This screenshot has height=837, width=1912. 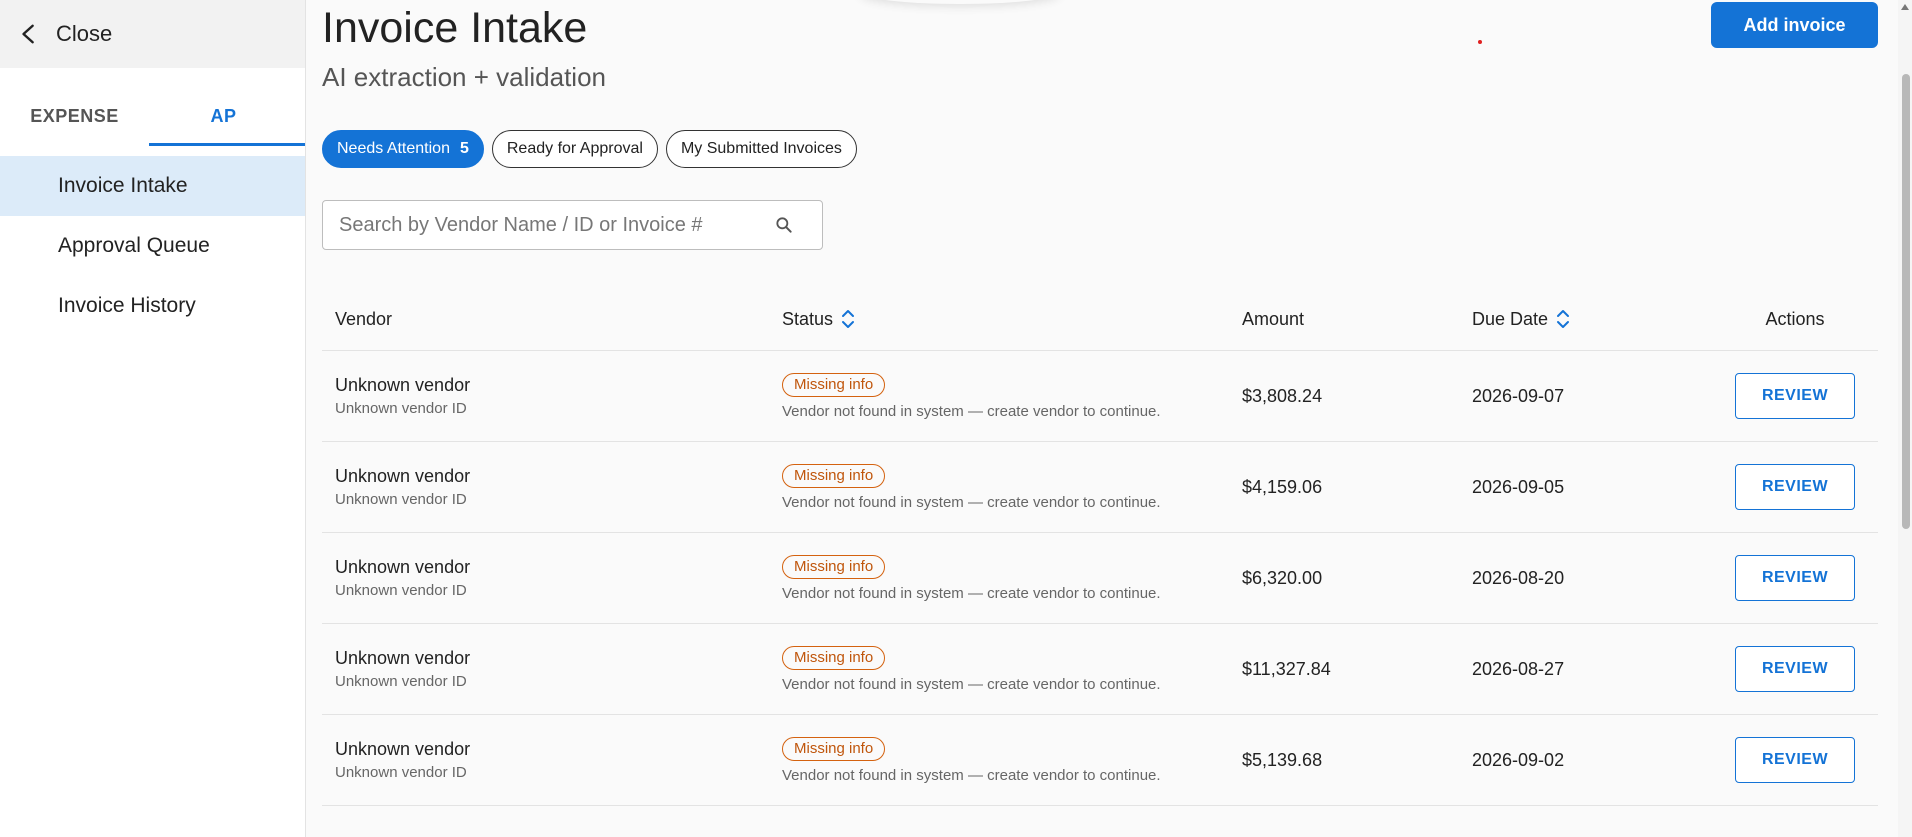 What do you see at coordinates (1282, 759) in the screenshot?
I see `amount-cell: $5,139.68` at bounding box center [1282, 759].